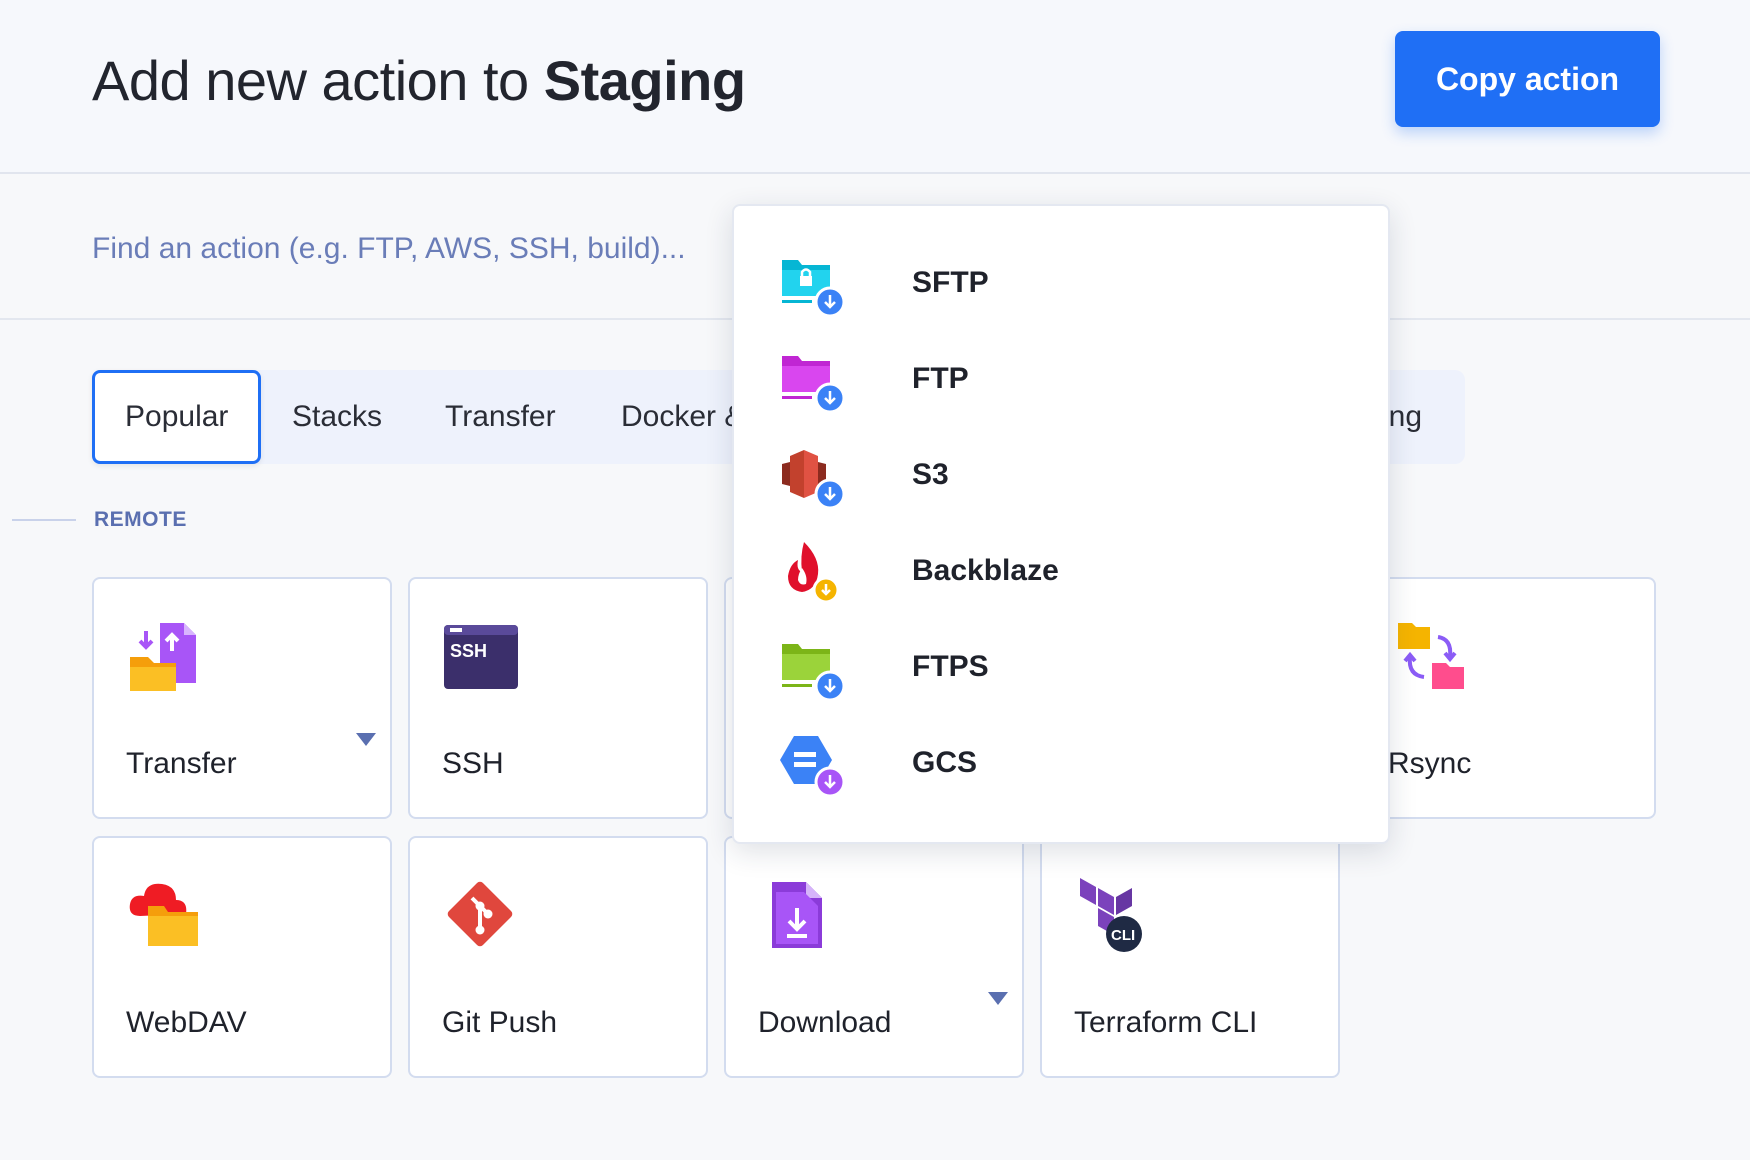  I want to click on transfer-icon, so click(164, 655).